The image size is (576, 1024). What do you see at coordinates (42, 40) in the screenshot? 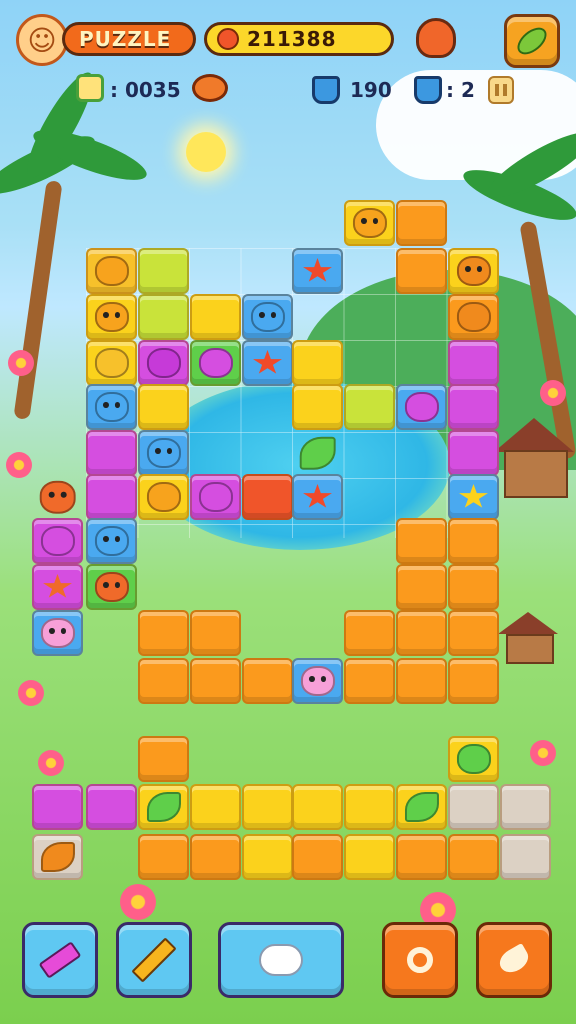
I see `avatar: ☺` at bounding box center [42, 40].